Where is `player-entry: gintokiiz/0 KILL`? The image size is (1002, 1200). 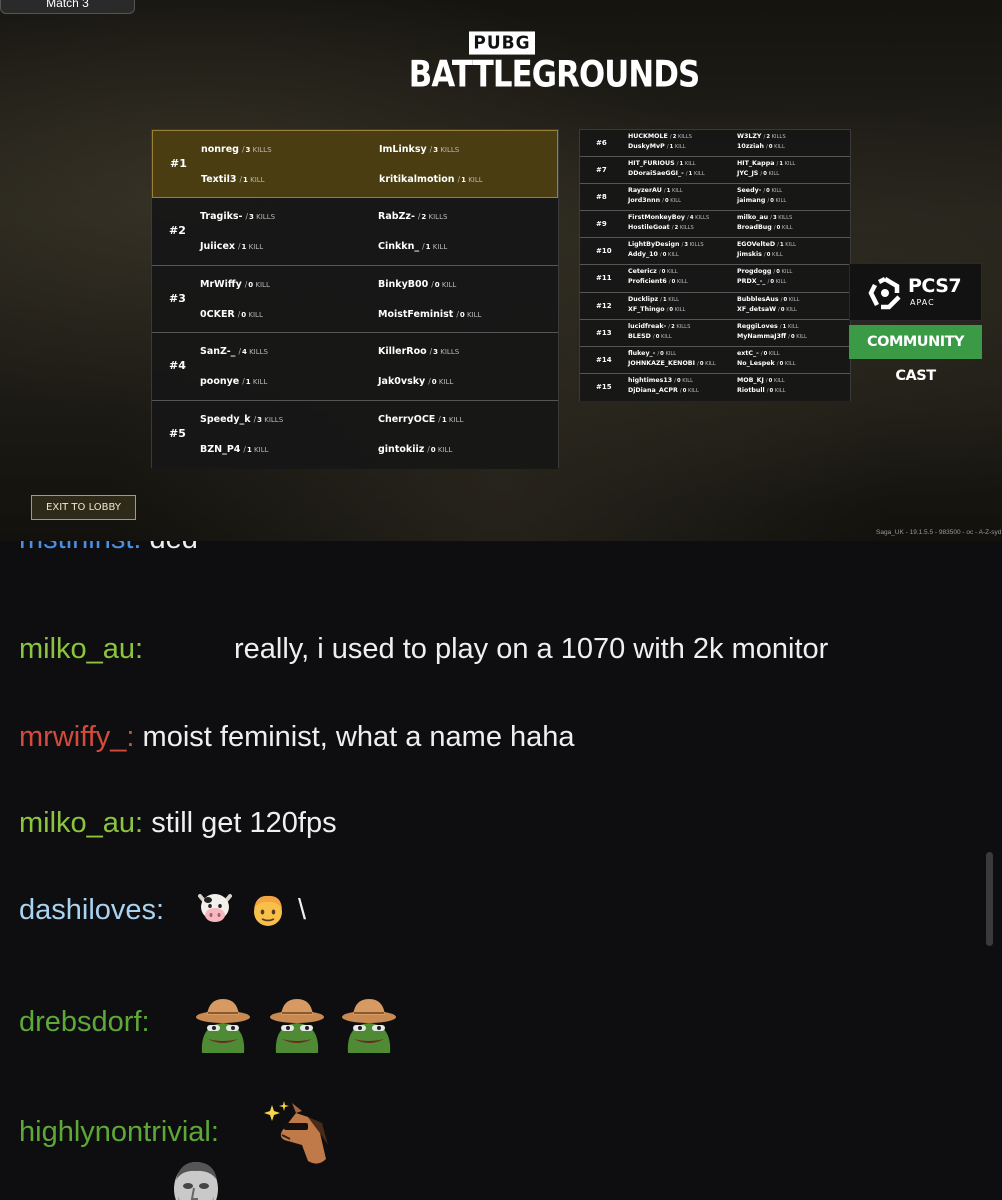 player-entry: gintokiiz/0 KILL is located at coordinates (415, 449).